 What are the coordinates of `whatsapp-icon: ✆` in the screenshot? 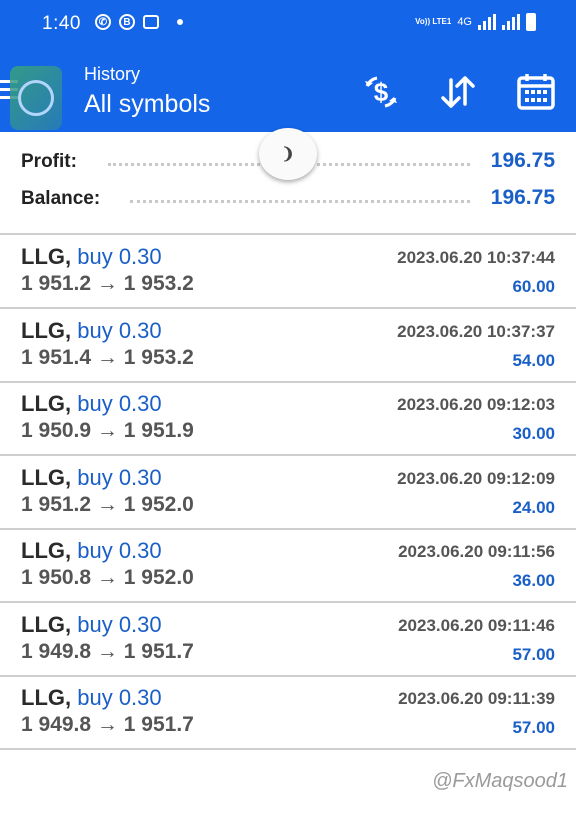 It's located at (103, 22).